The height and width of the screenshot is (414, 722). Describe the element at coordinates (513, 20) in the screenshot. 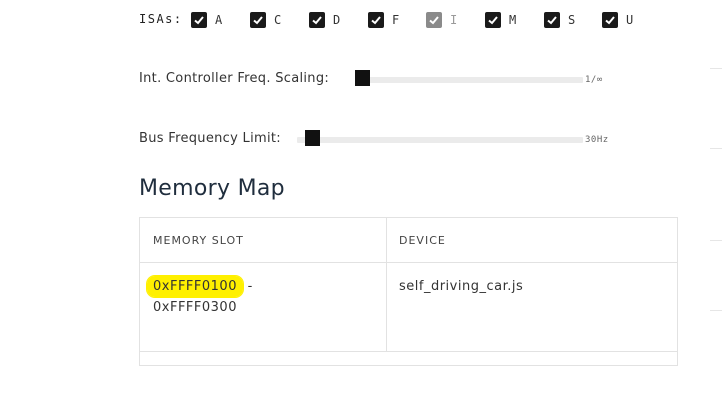

I see `isa-letter: M` at that location.